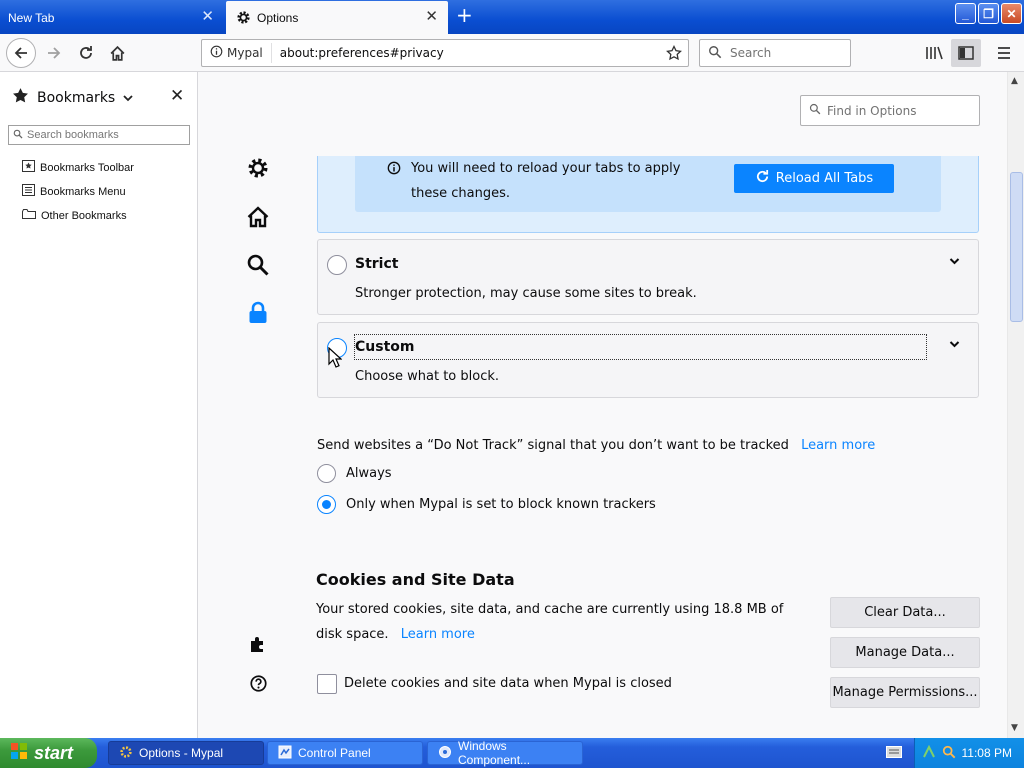 This screenshot has height=768, width=1024. I want to click on taskbar-item-label: Options - Mypal, so click(181, 753).